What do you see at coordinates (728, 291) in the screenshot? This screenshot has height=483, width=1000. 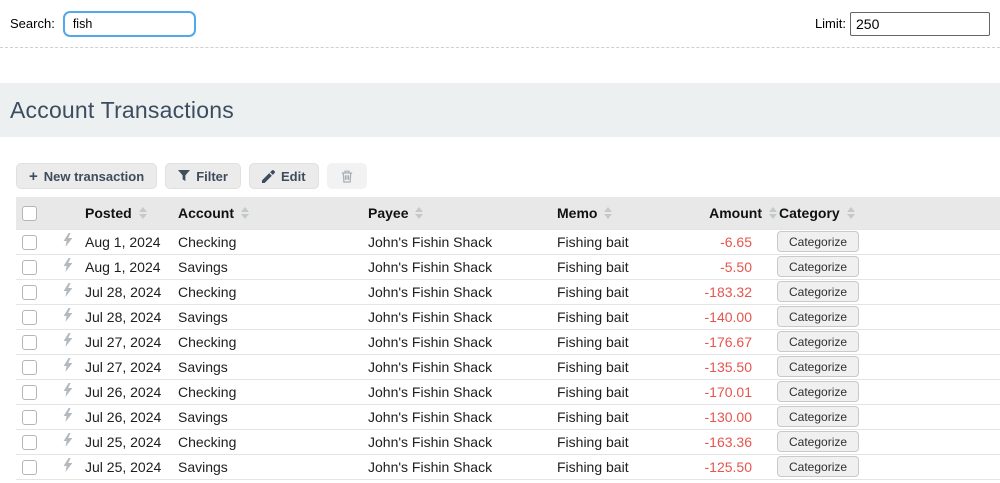 I see `amount-cell: -183.32` at bounding box center [728, 291].